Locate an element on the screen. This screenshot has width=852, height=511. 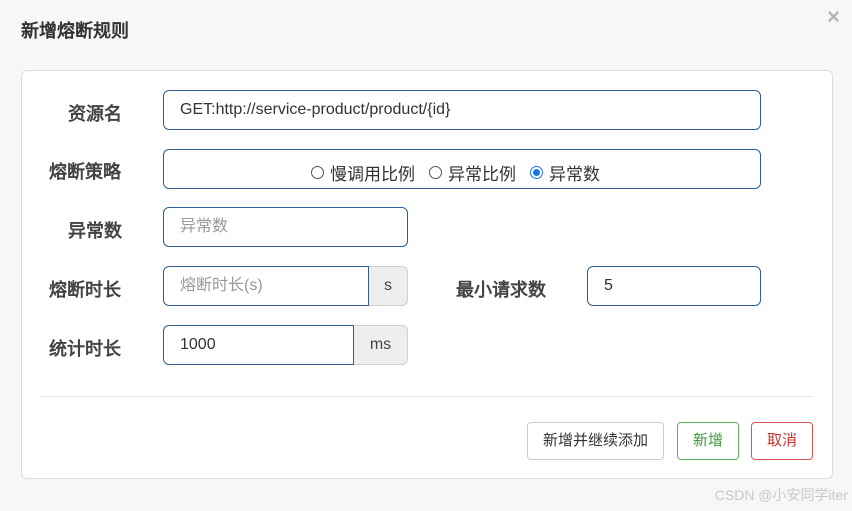
radio-slow-ratio-circle is located at coordinates (317, 172).